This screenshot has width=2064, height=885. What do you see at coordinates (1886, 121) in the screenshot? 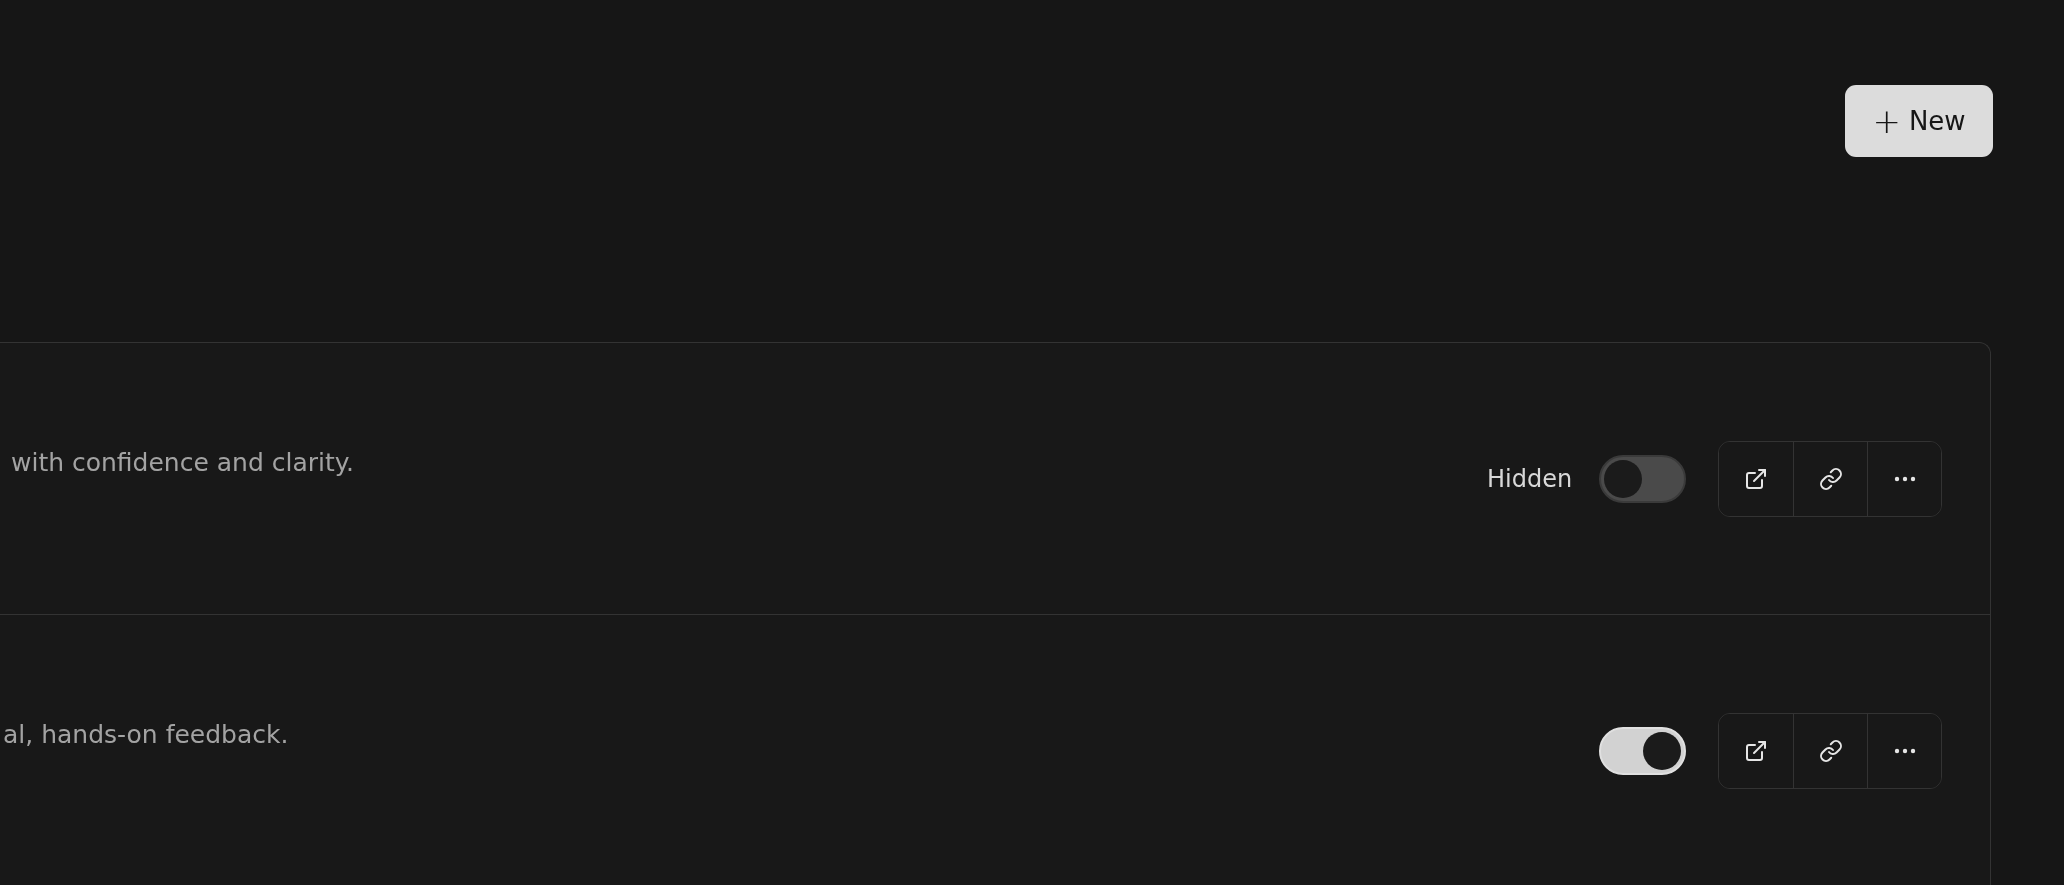
I see `plus-icon: +` at bounding box center [1886, 121].